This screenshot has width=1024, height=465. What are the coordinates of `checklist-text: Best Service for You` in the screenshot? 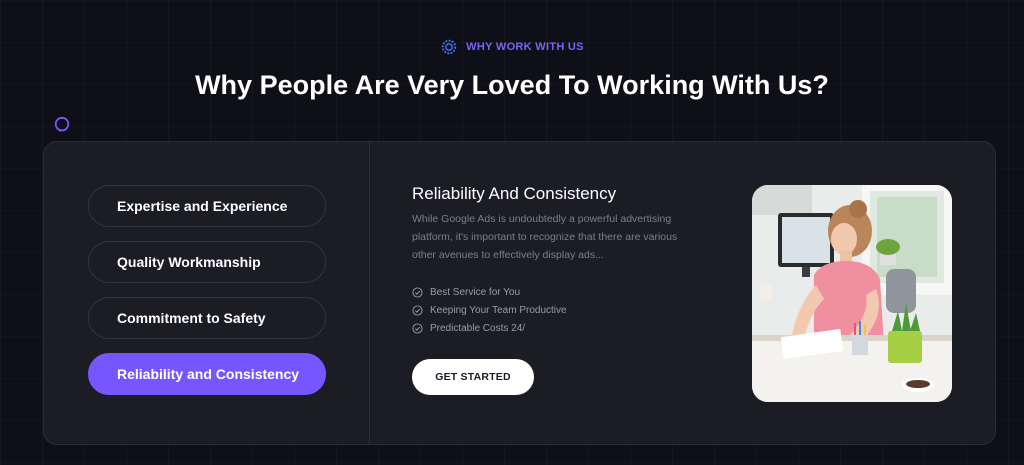 It's located at (475, 292).